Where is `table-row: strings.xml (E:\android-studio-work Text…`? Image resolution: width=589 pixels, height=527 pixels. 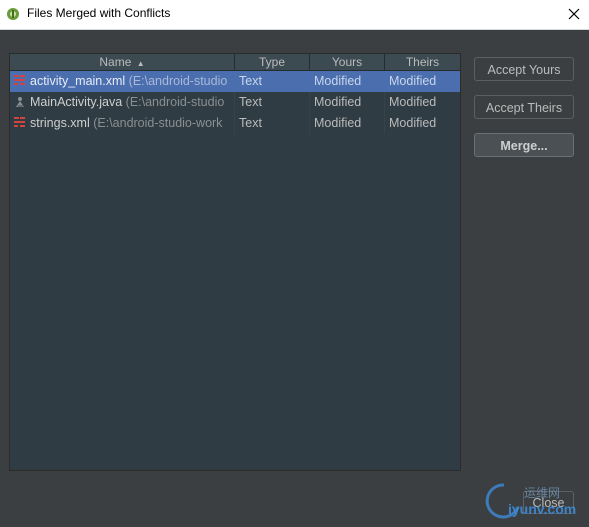
table-row: strings.xml (E:\android-studio-work Text… is located at coordinates (235, 123).